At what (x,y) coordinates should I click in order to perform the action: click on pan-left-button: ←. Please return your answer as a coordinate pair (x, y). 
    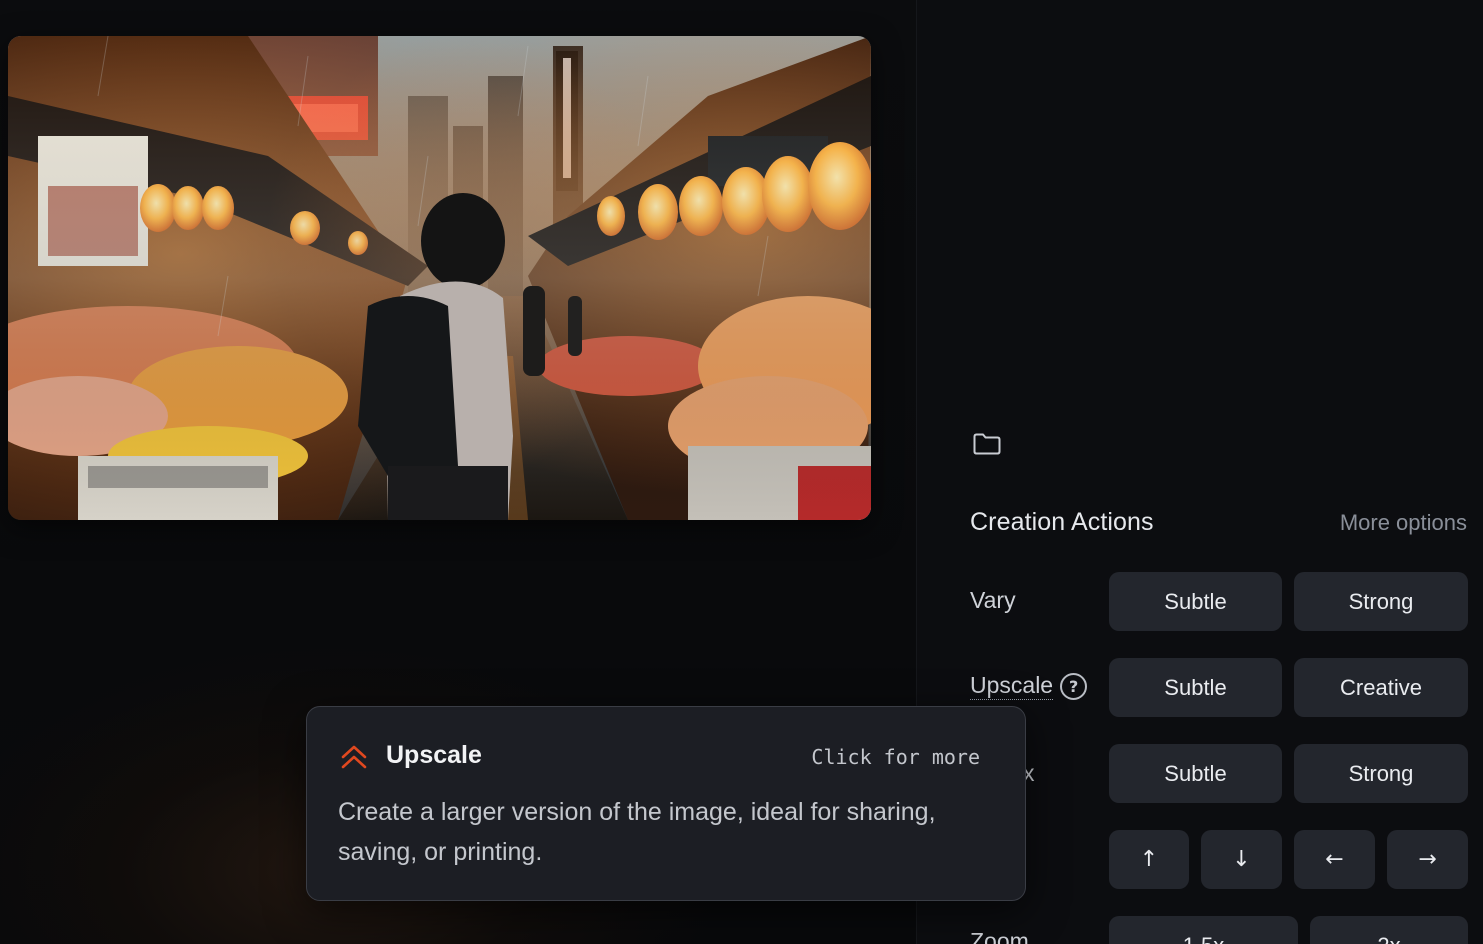
    Looking at the image, I should click on (1334, 859).